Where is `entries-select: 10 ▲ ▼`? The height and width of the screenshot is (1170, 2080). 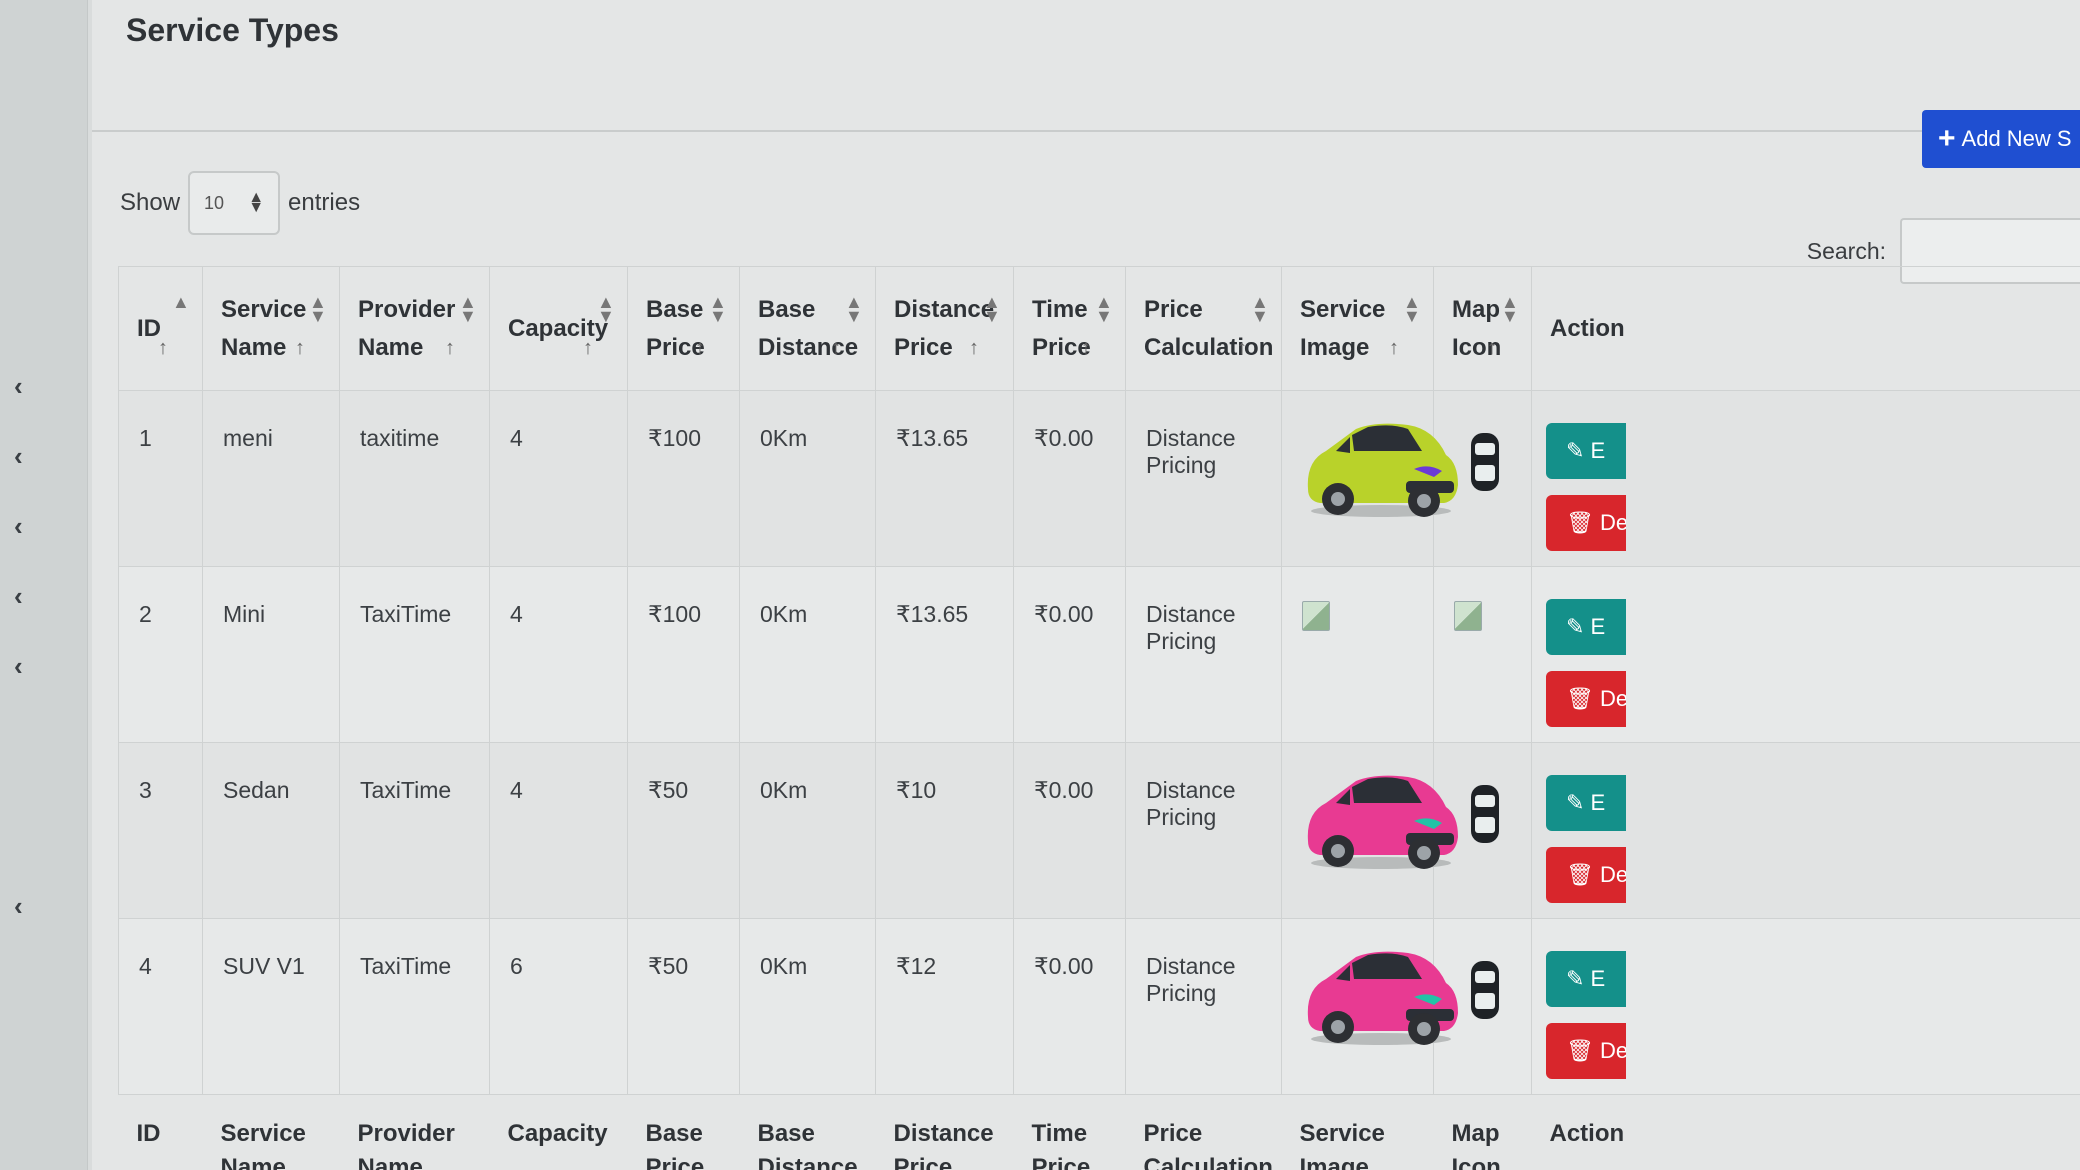
entries-select: 10 ▲ ▼ is located at coordinates (234, 203).